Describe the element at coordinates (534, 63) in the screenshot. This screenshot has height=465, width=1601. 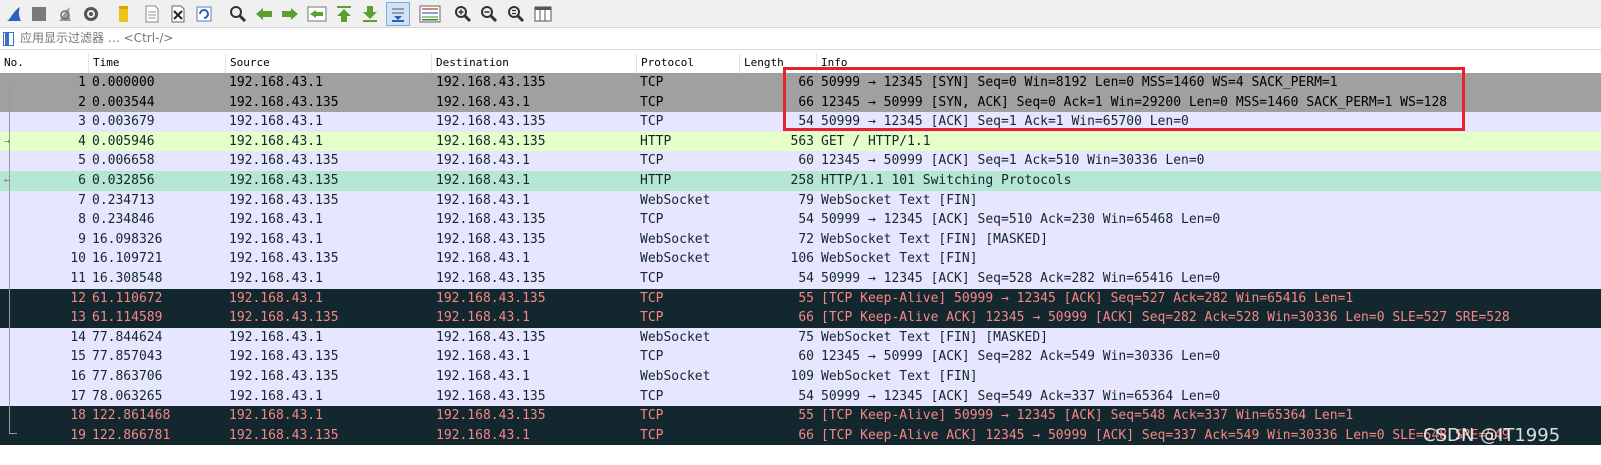
I see `column-header-destination: Destination` at that location.